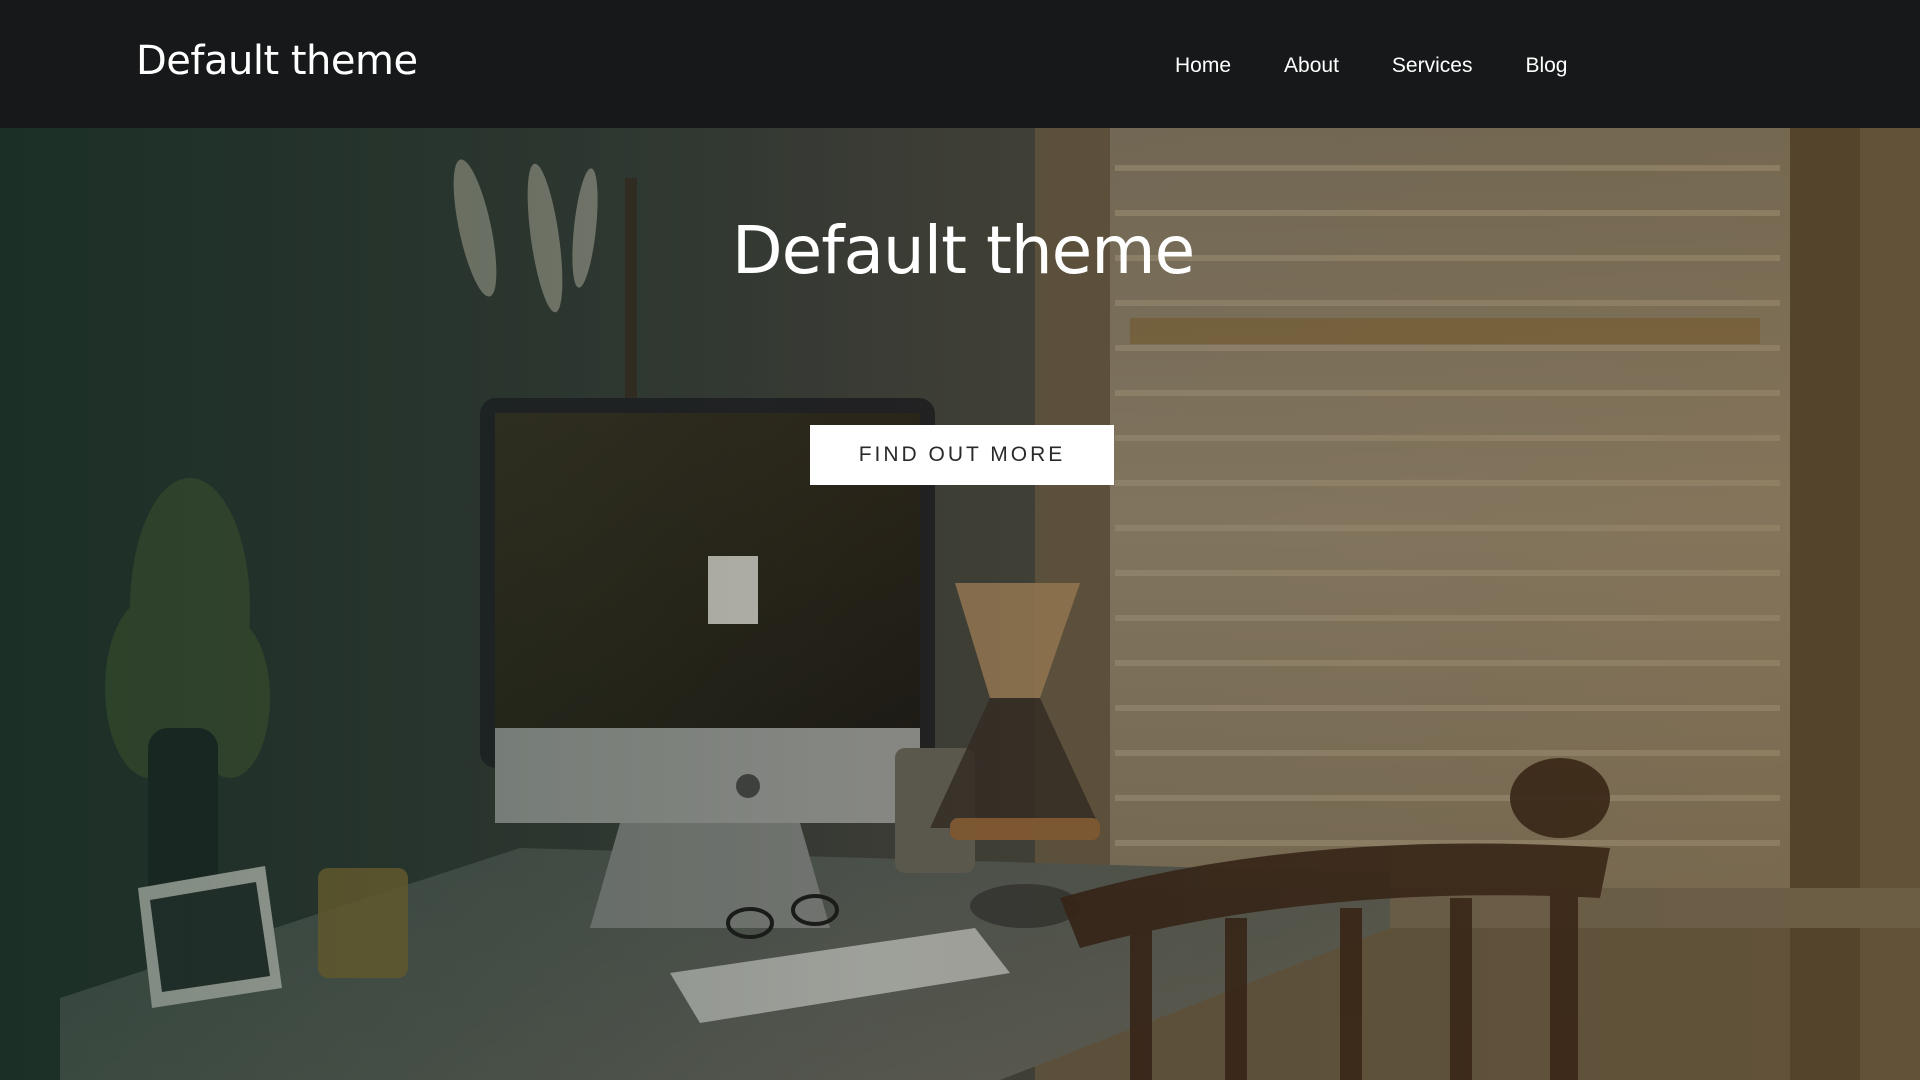 The image size is (1920, 1080). What do you see at coordinates (963, 250) in the screenshot?
I see `hero-title: Default theme` at bounding box center [963, 250].